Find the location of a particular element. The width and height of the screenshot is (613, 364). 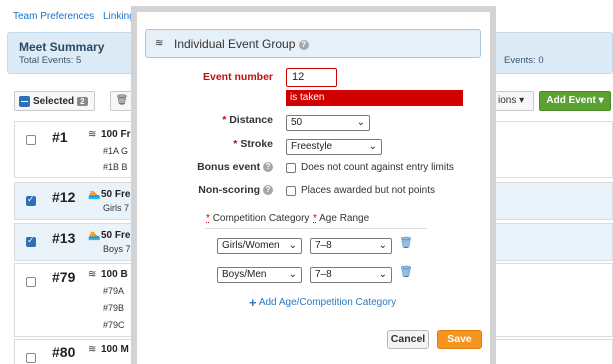

event-name: 100 M is located at coordinates (115, 349).